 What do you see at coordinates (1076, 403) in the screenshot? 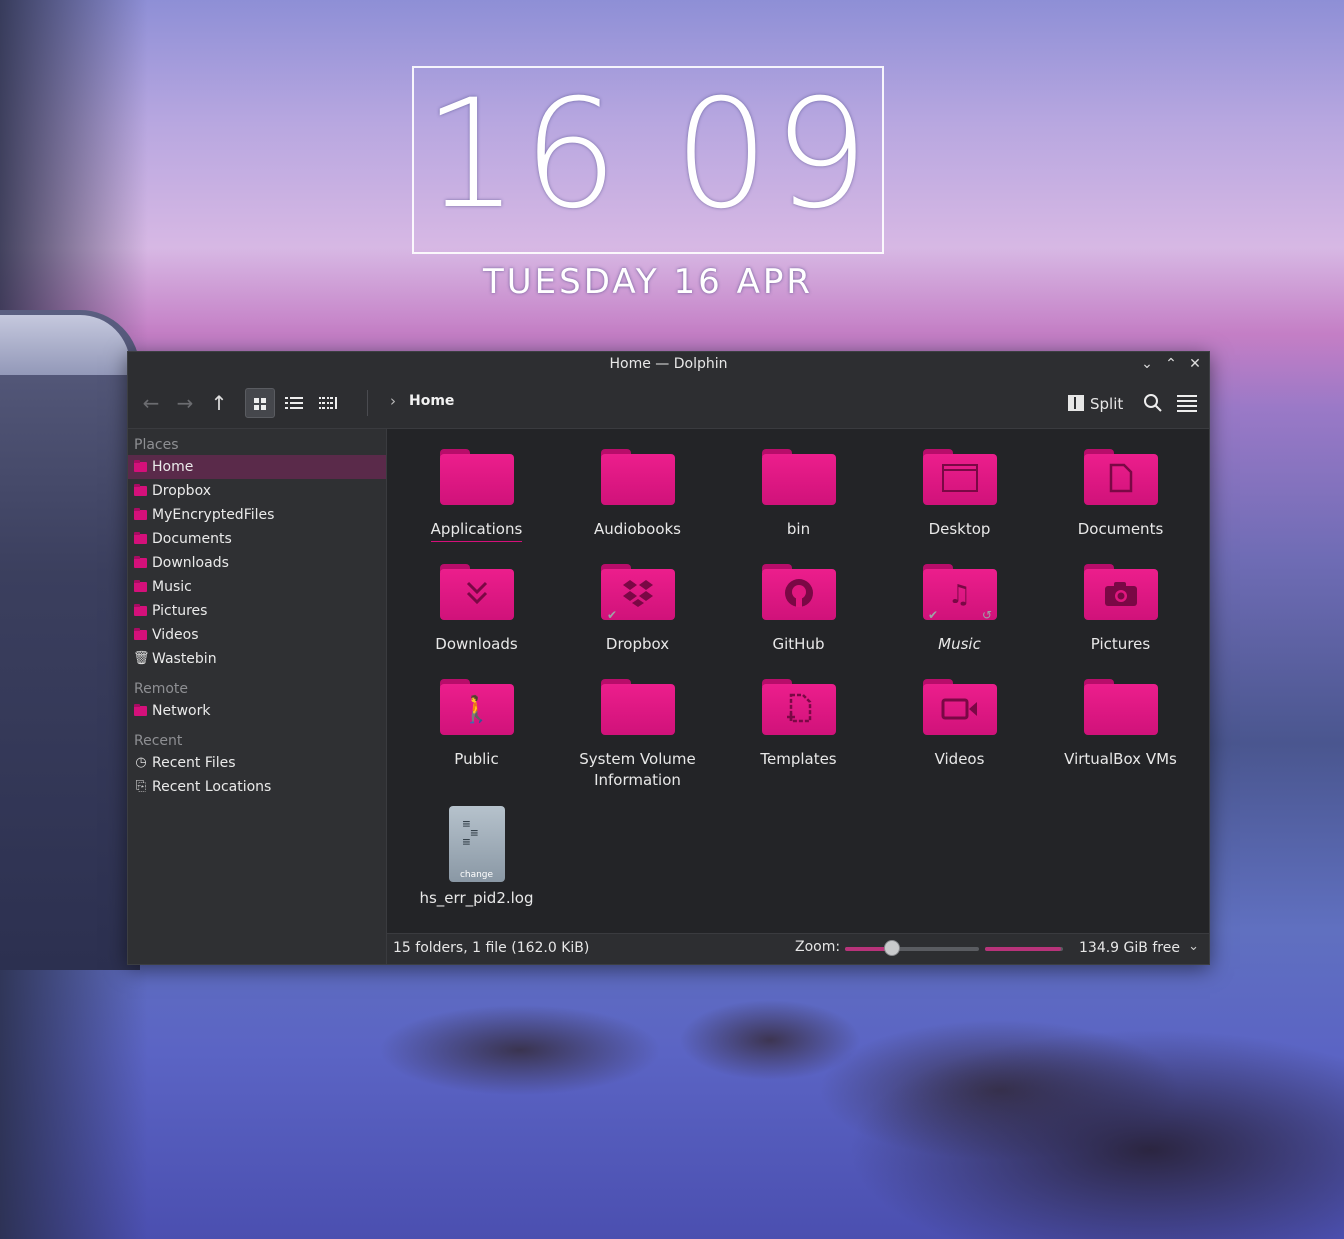
I see `split-view-icon` at bounding box center [1076, 403].